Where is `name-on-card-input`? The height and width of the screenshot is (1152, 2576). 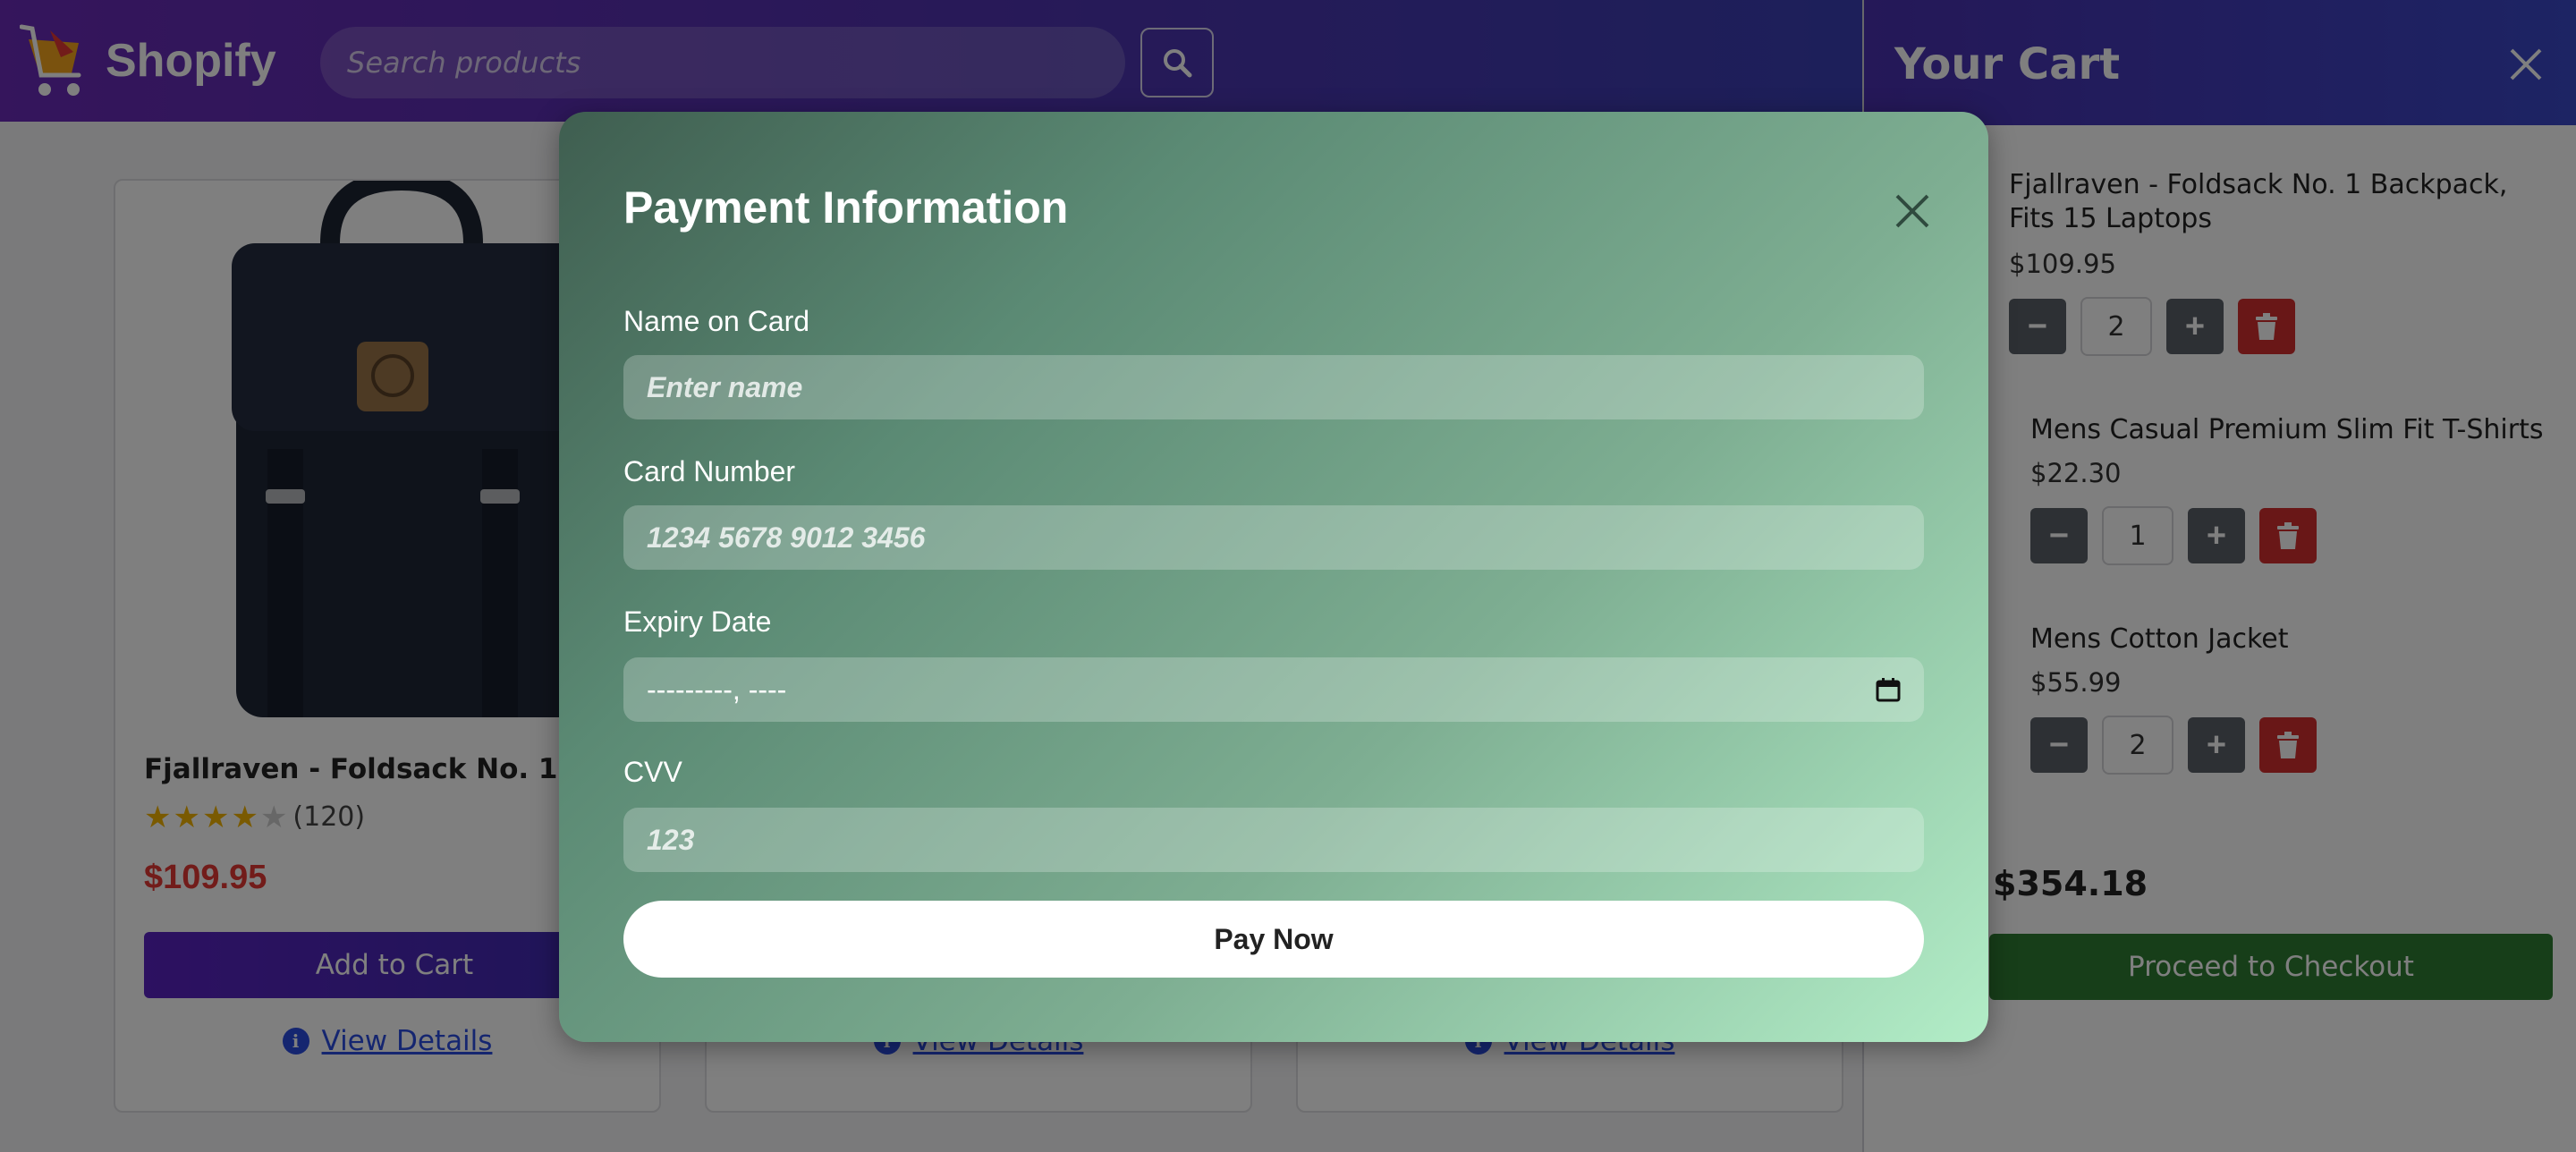
name-on-card-input is located at coordinates (1273, 387).